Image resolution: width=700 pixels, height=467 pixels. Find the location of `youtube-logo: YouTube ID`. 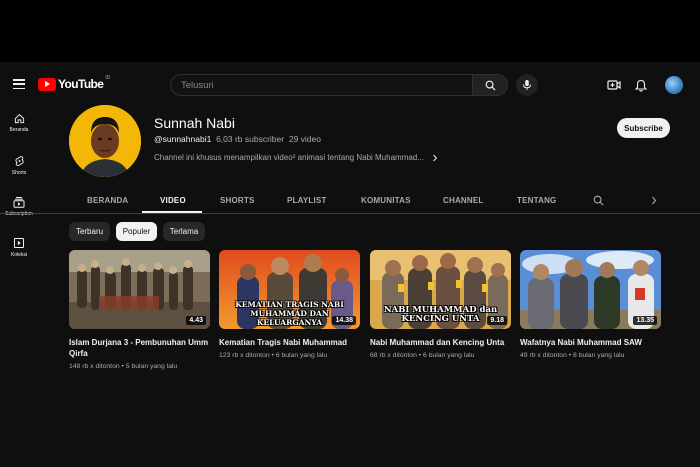

youtube-logo: YouTube ID is located at coordinates (74, 83).